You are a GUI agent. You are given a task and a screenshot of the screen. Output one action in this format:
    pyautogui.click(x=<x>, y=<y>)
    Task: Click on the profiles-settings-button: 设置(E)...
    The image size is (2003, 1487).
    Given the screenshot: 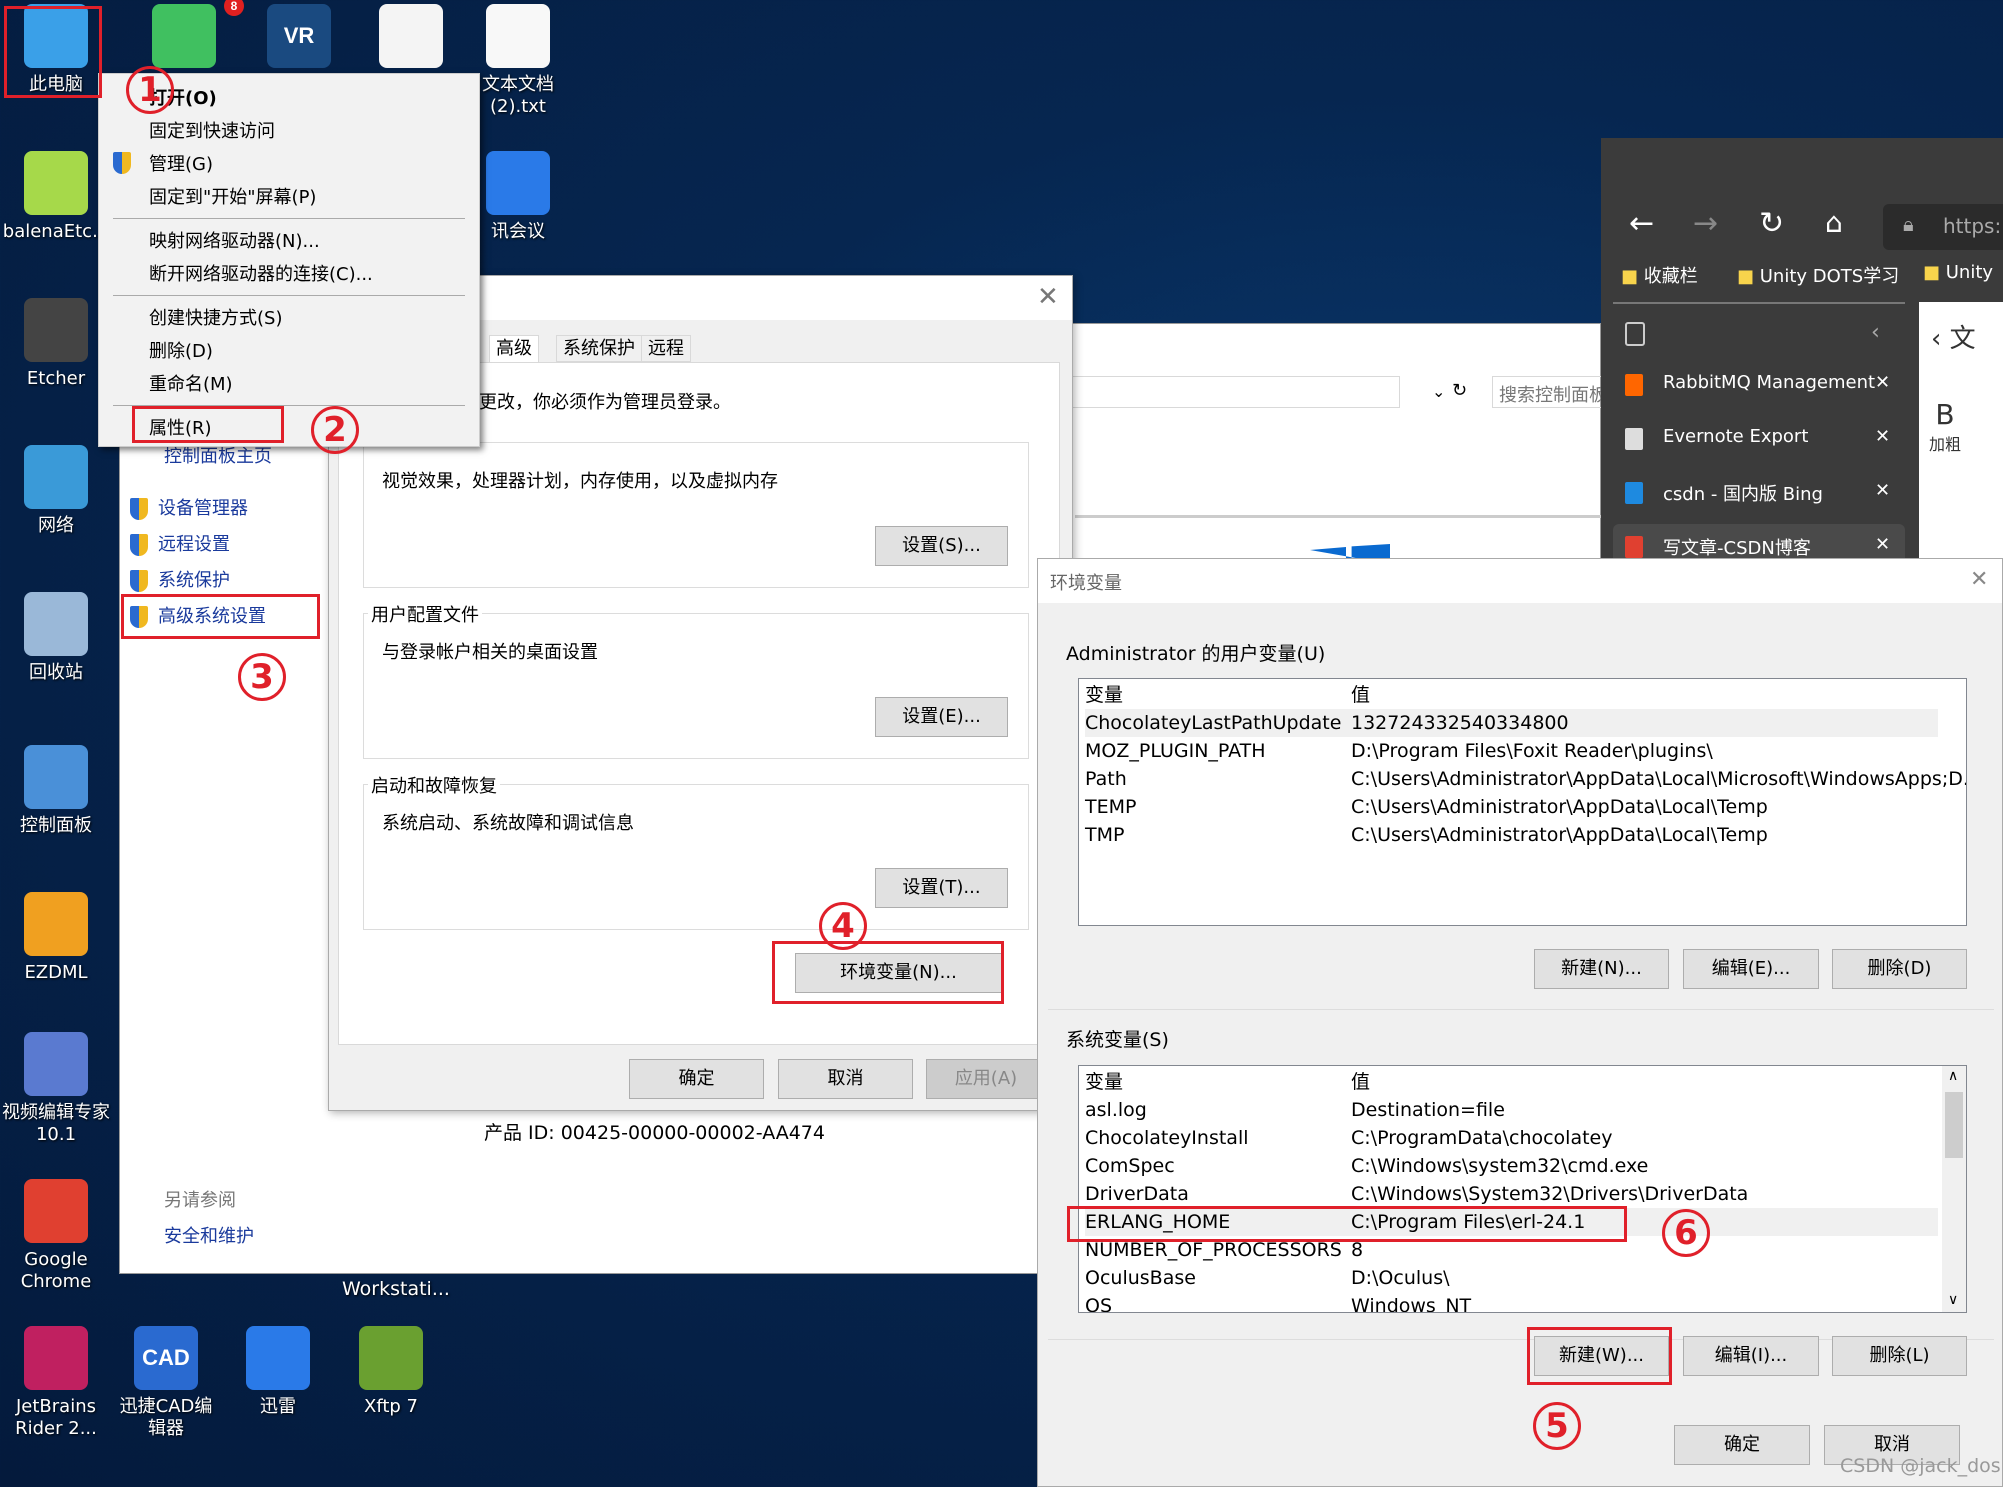 What is the action you would take?
    pyautogui.click(x=941, y=717)
    